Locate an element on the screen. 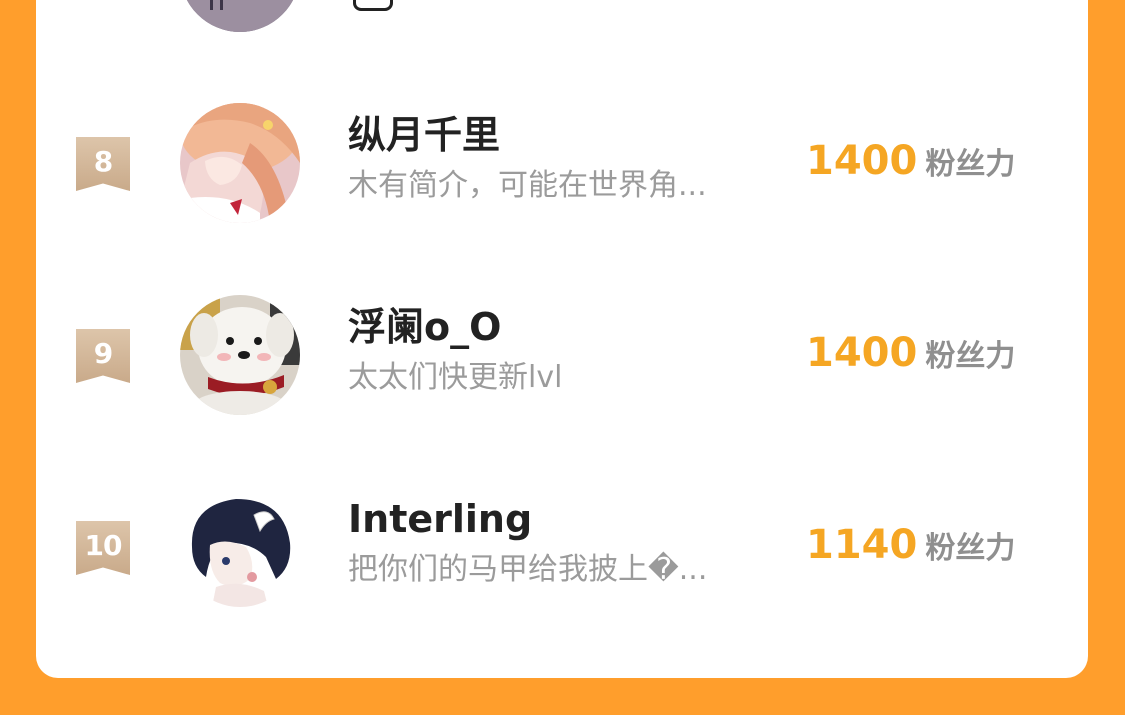 The width and height of the screenshot is (1125, 715). fan-power: 1140 粉丝力 is located at coordinates (910, 549).